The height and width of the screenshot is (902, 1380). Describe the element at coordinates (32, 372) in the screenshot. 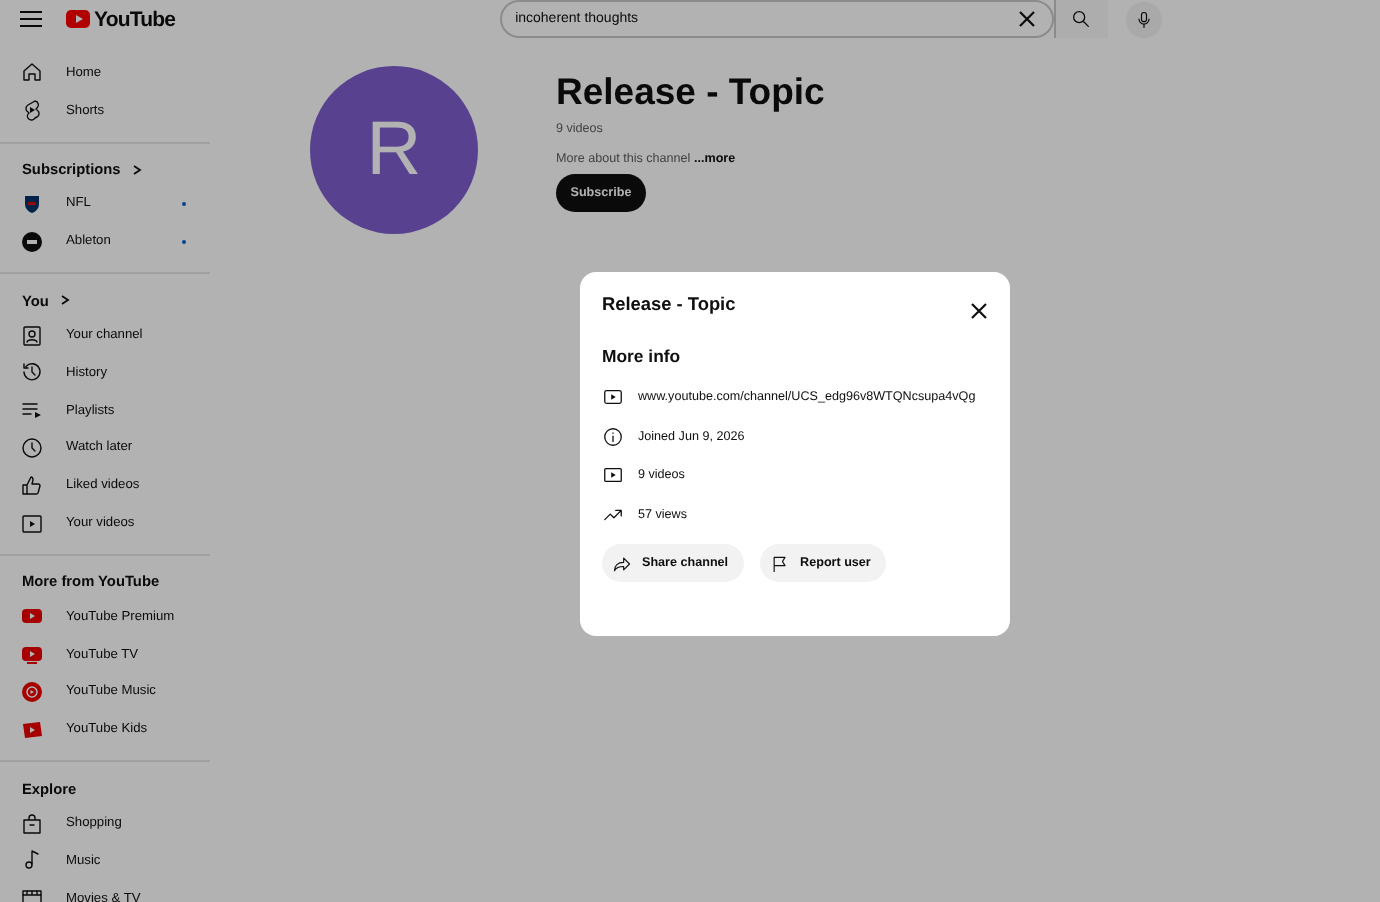

I see `history-icon` at that location.